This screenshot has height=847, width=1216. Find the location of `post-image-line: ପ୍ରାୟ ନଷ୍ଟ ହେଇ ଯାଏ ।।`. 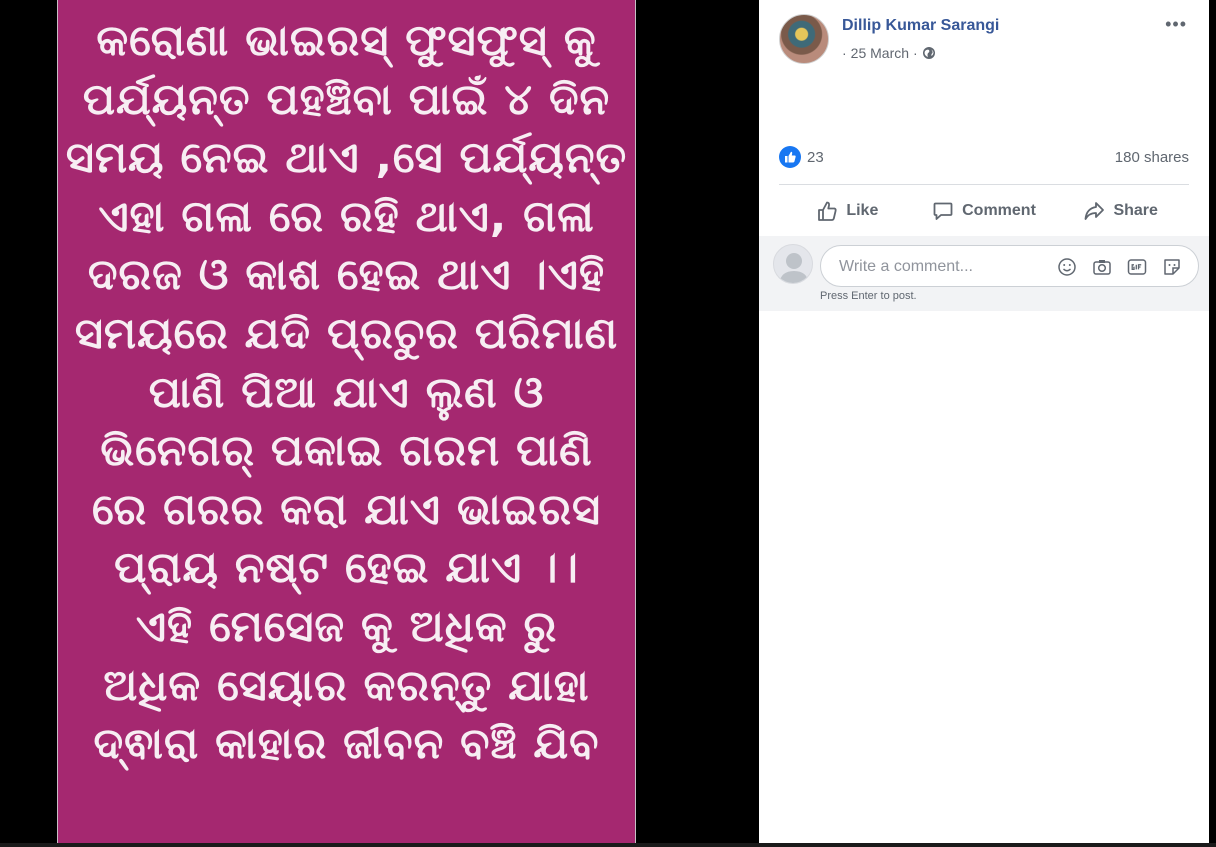

post-image-line: ପ୍ରାୟ ନଷ୍ଟ ହେଇ ଯାଏ ।। is located at coordinates (346, 568).